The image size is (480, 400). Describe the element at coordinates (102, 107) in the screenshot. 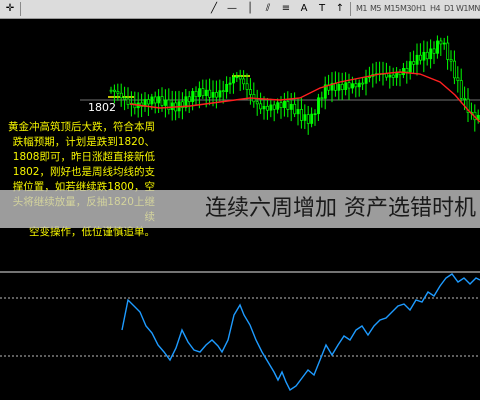

I see `price-level-label: 1802` at that location.